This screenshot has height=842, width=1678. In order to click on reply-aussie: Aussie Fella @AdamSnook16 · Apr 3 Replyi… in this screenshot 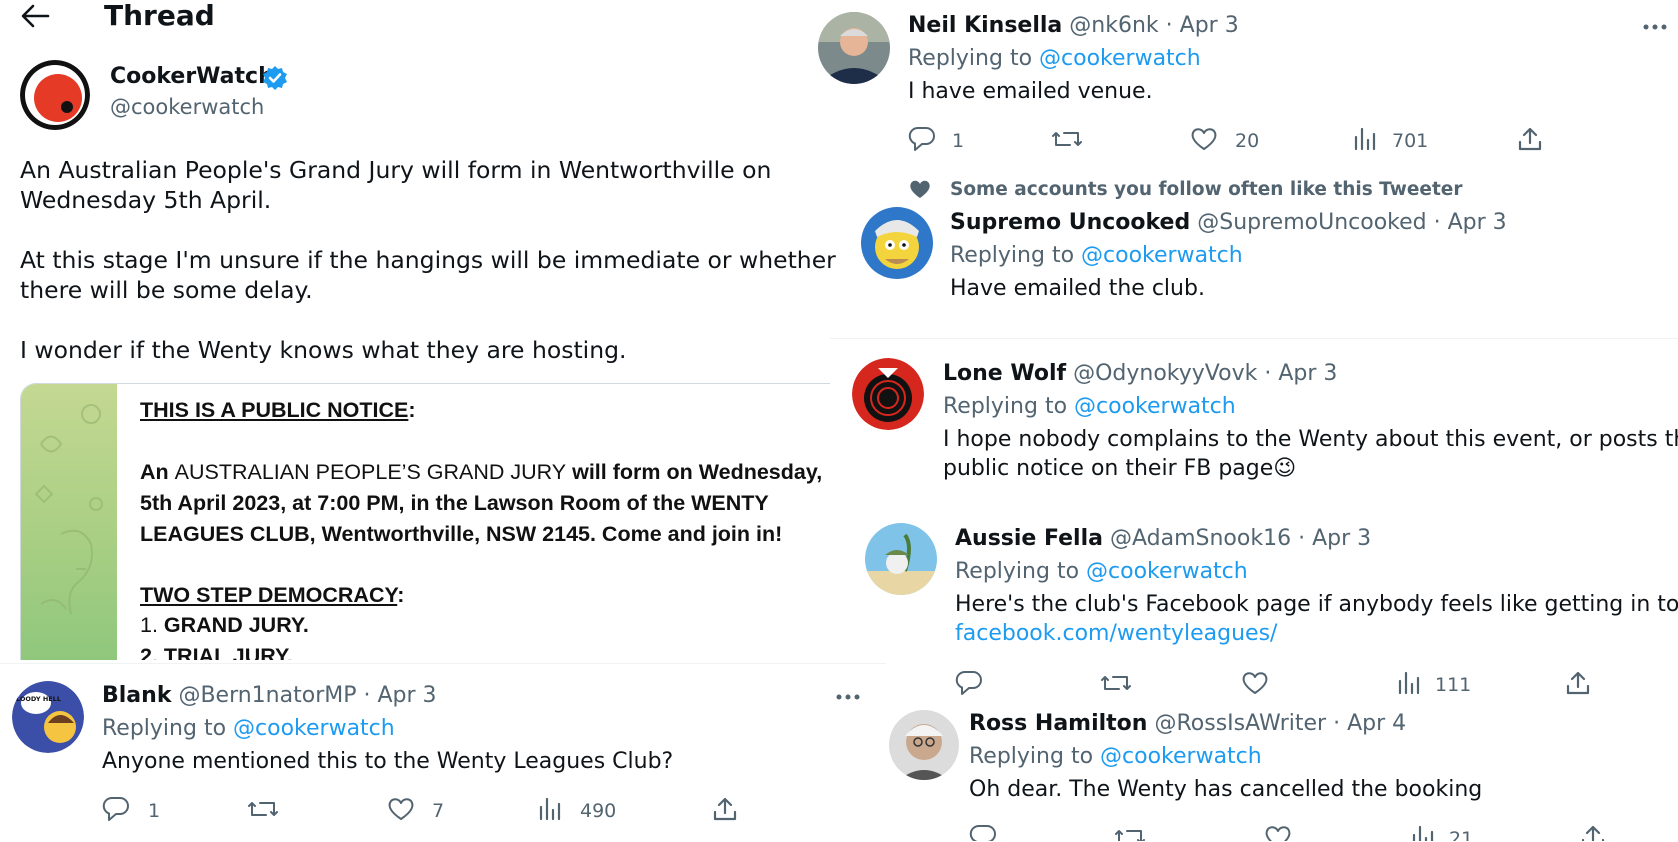, I will do `click(1261, 603)`.